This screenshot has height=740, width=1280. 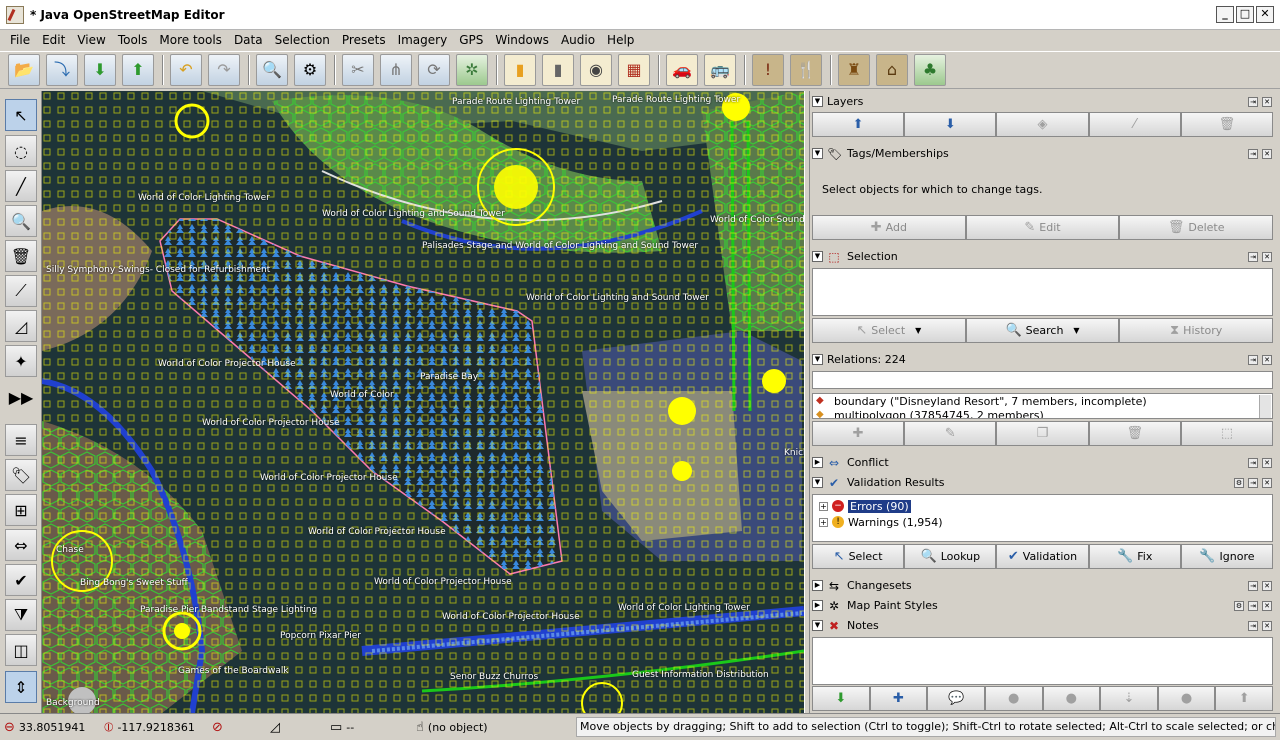 I want to click on traffic-signal-icon: ◉, so click(x=596, y=70).